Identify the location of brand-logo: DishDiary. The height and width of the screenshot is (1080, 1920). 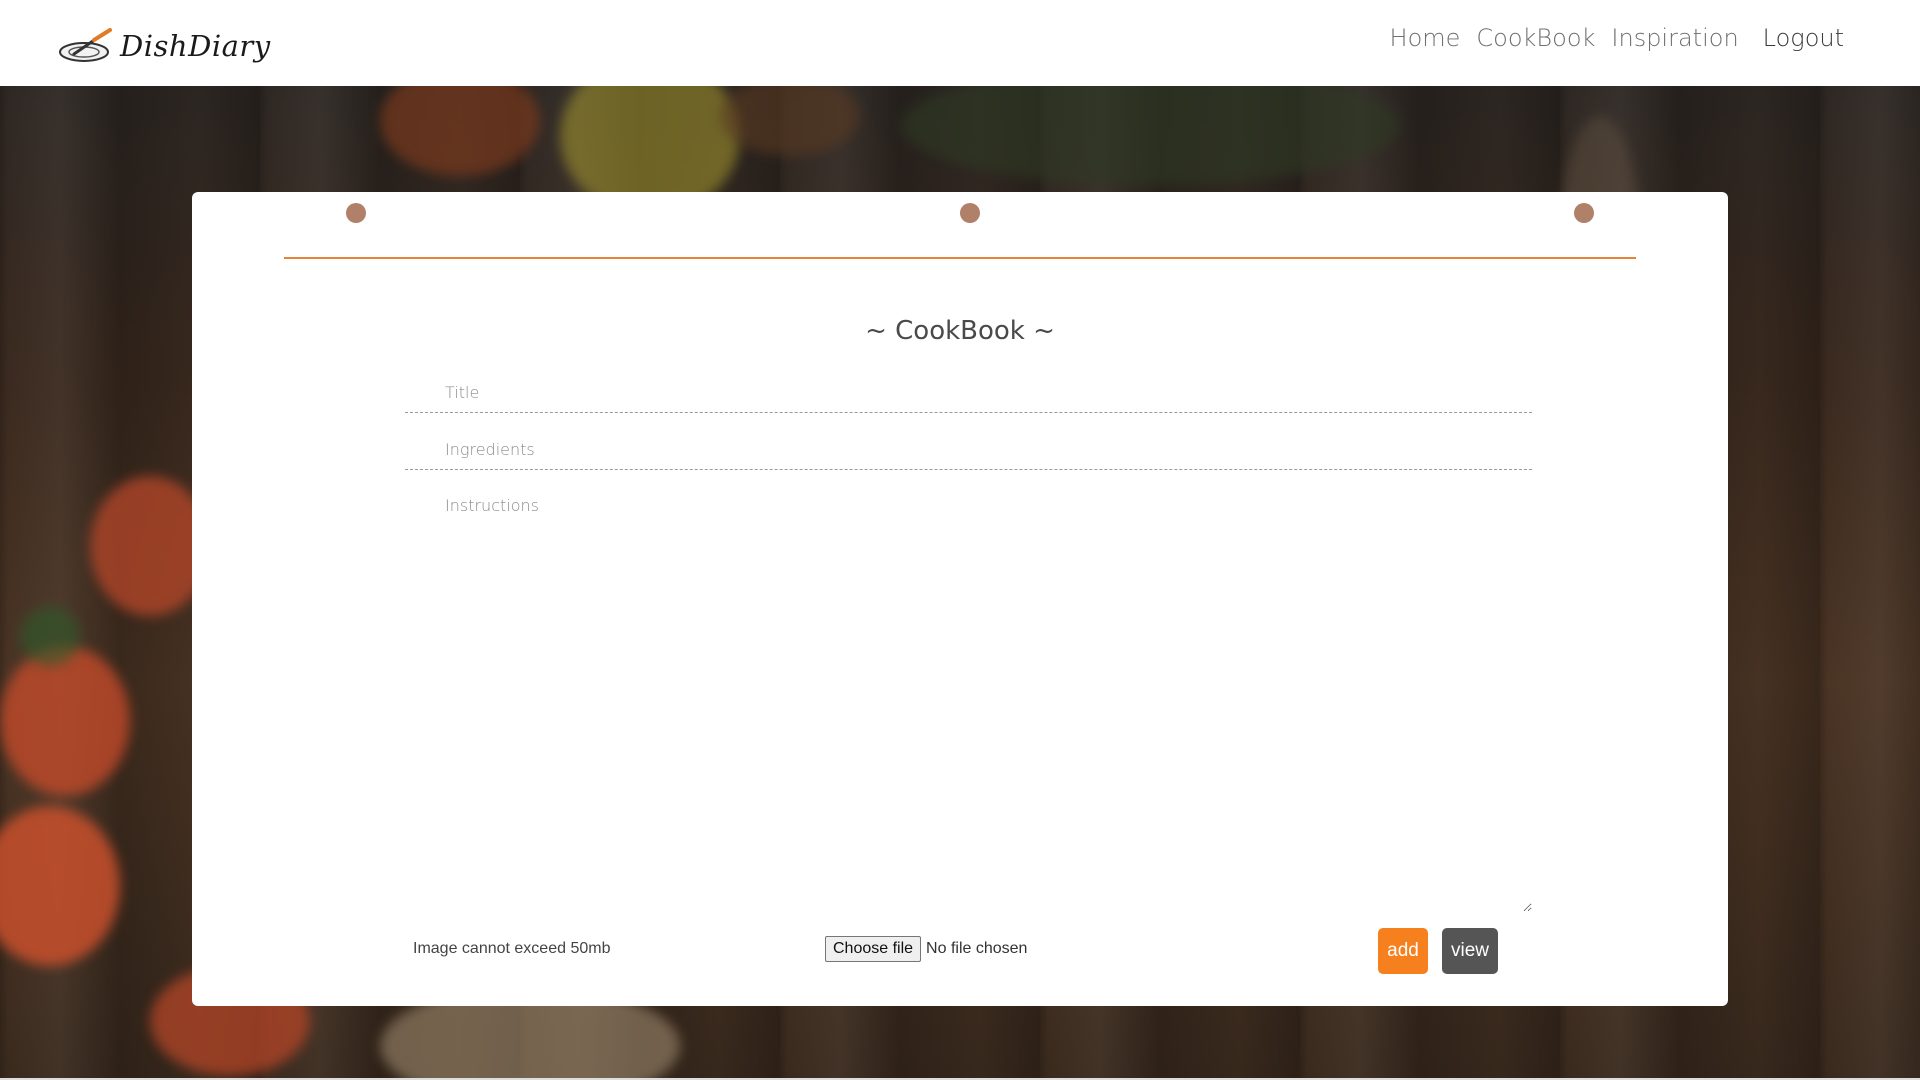
(164, 46).